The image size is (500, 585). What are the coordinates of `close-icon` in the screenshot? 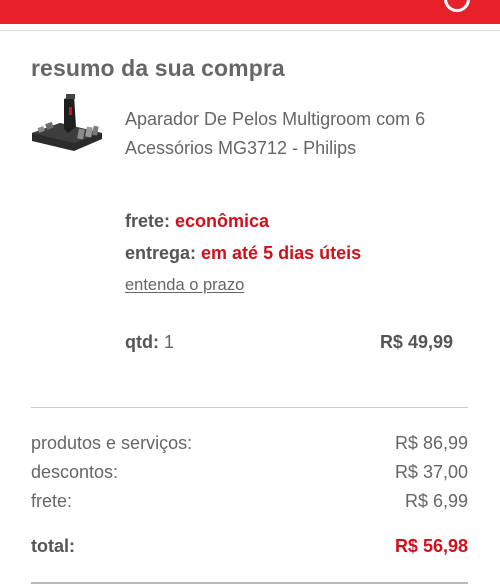 It's located at (457, 6).